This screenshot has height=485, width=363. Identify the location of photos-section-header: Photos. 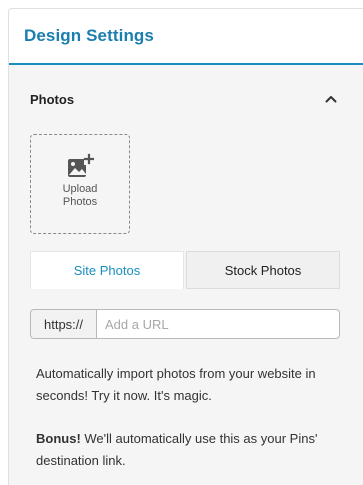
(186, 99).